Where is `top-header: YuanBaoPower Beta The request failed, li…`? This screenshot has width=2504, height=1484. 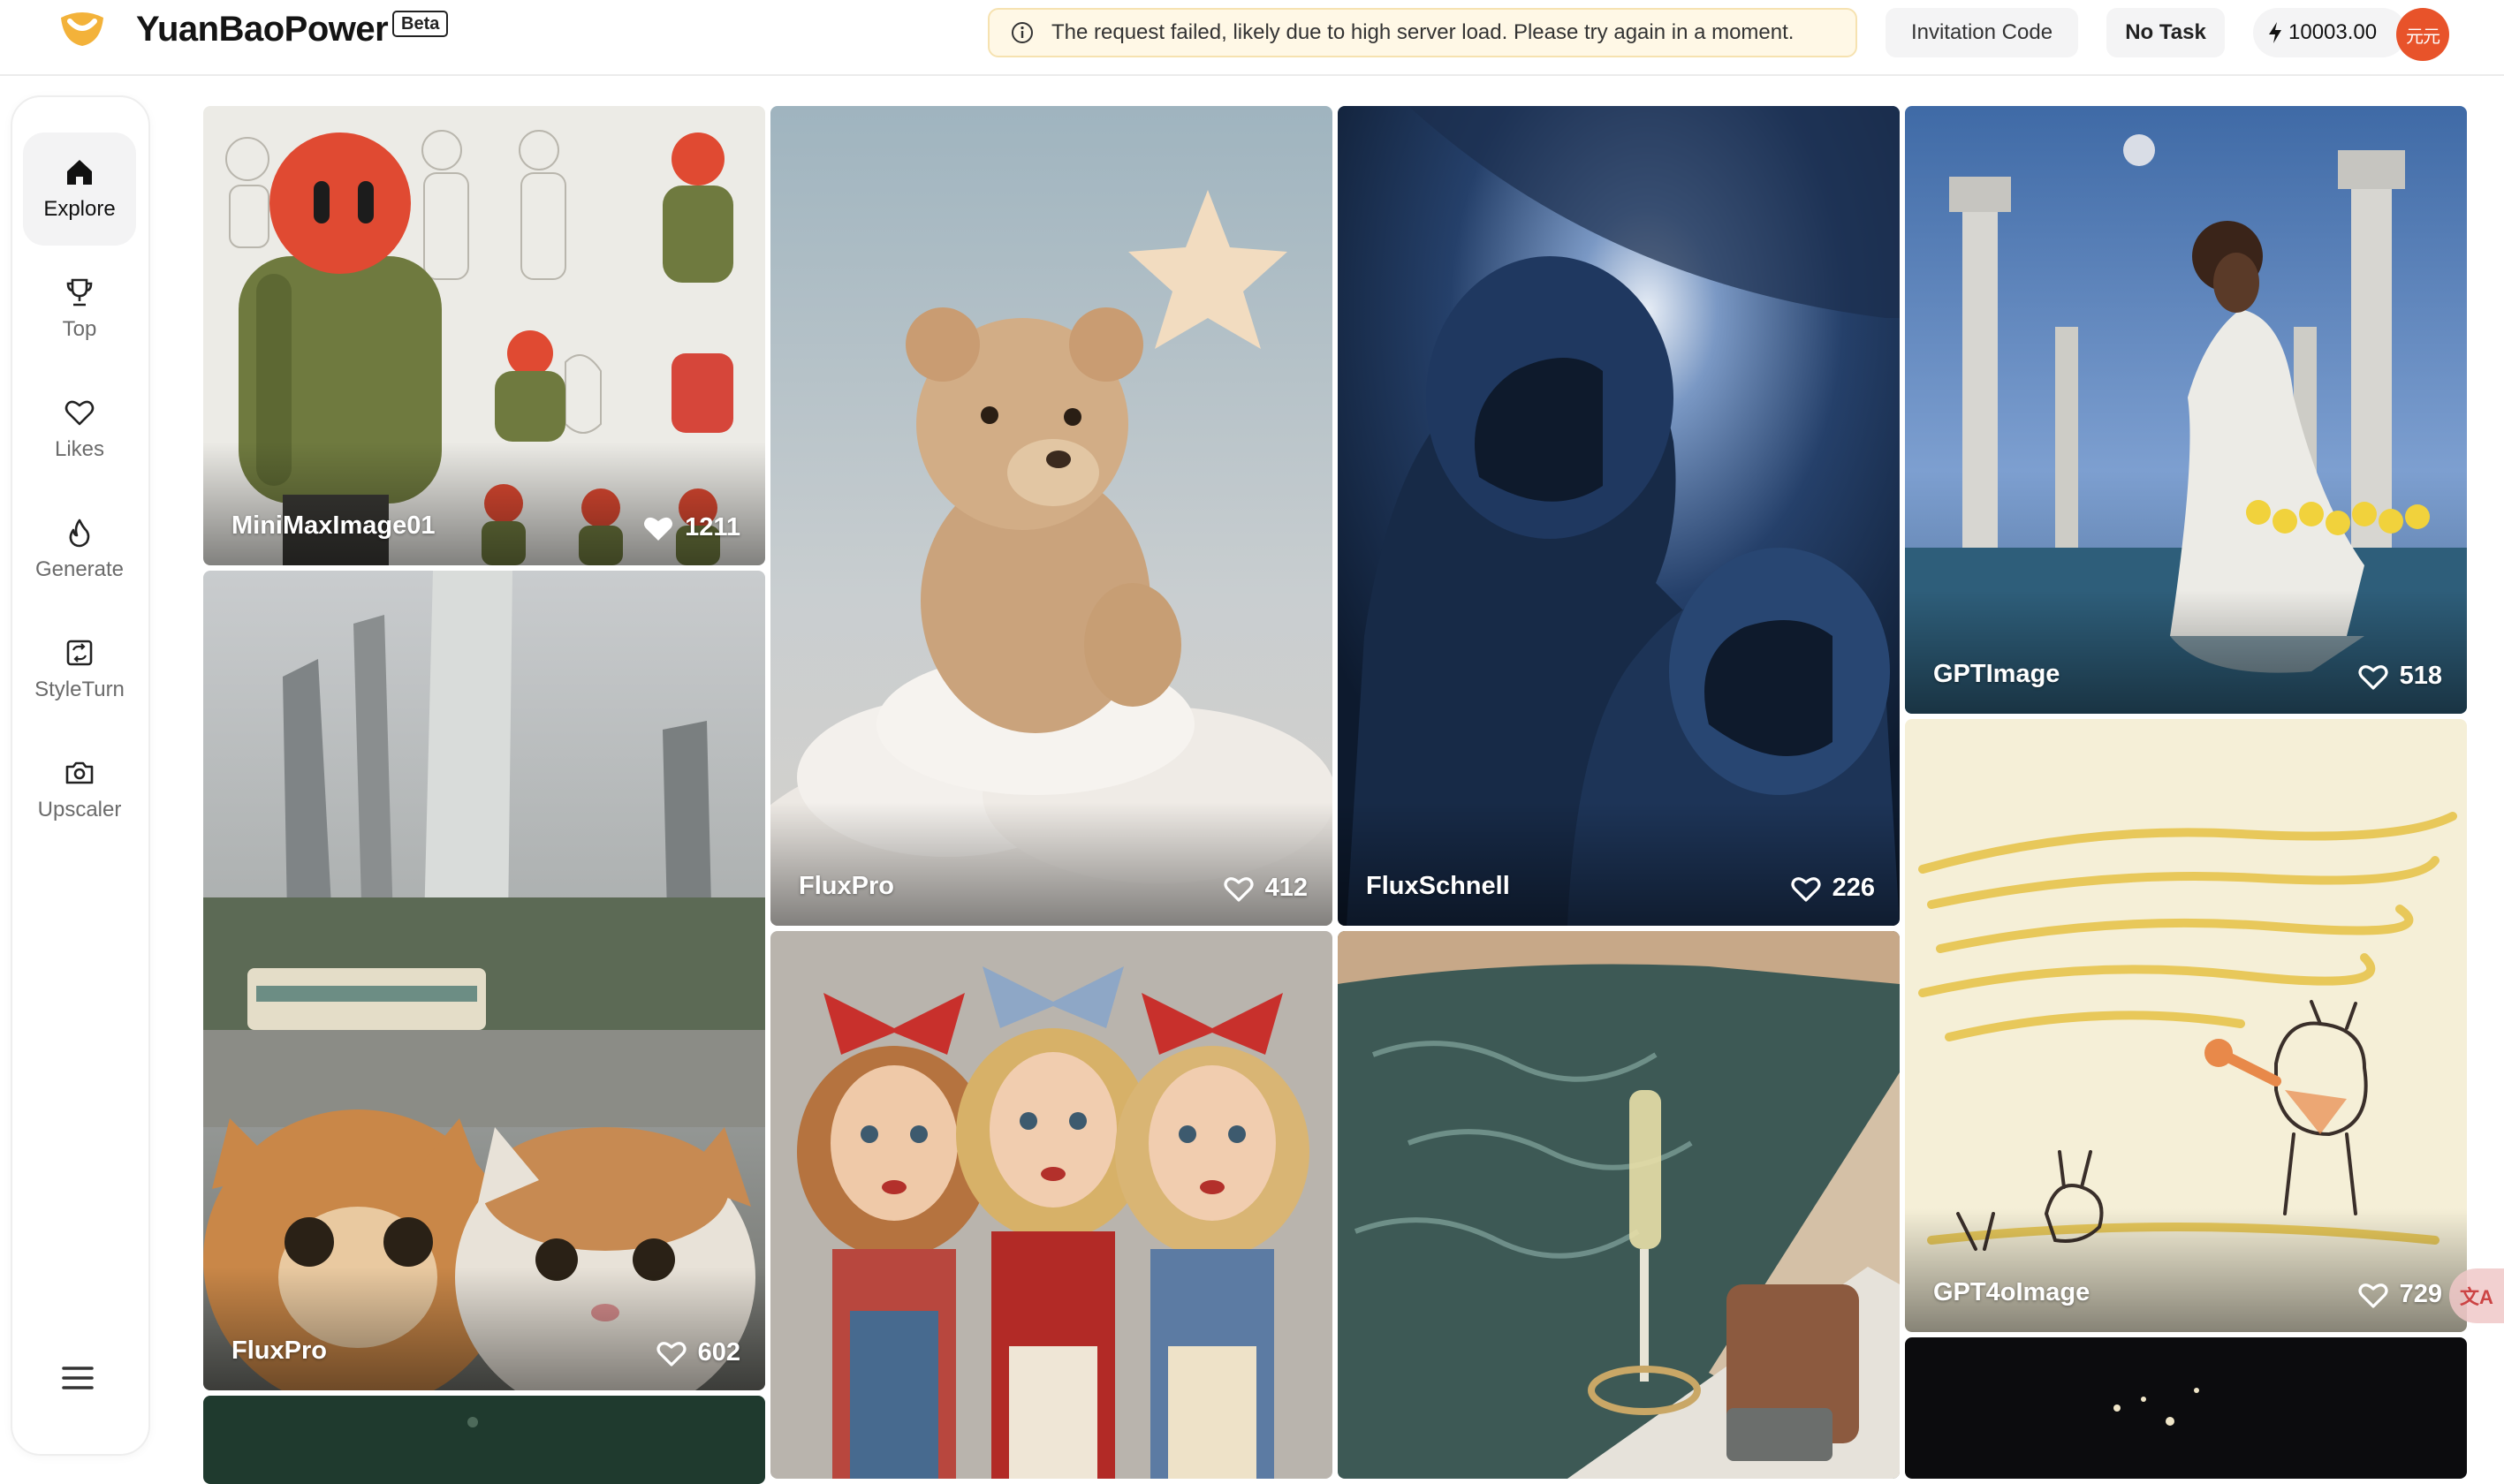
top-header: YuanBaoPower Beta The request failed, li… is located at coordinates (1252, 38).